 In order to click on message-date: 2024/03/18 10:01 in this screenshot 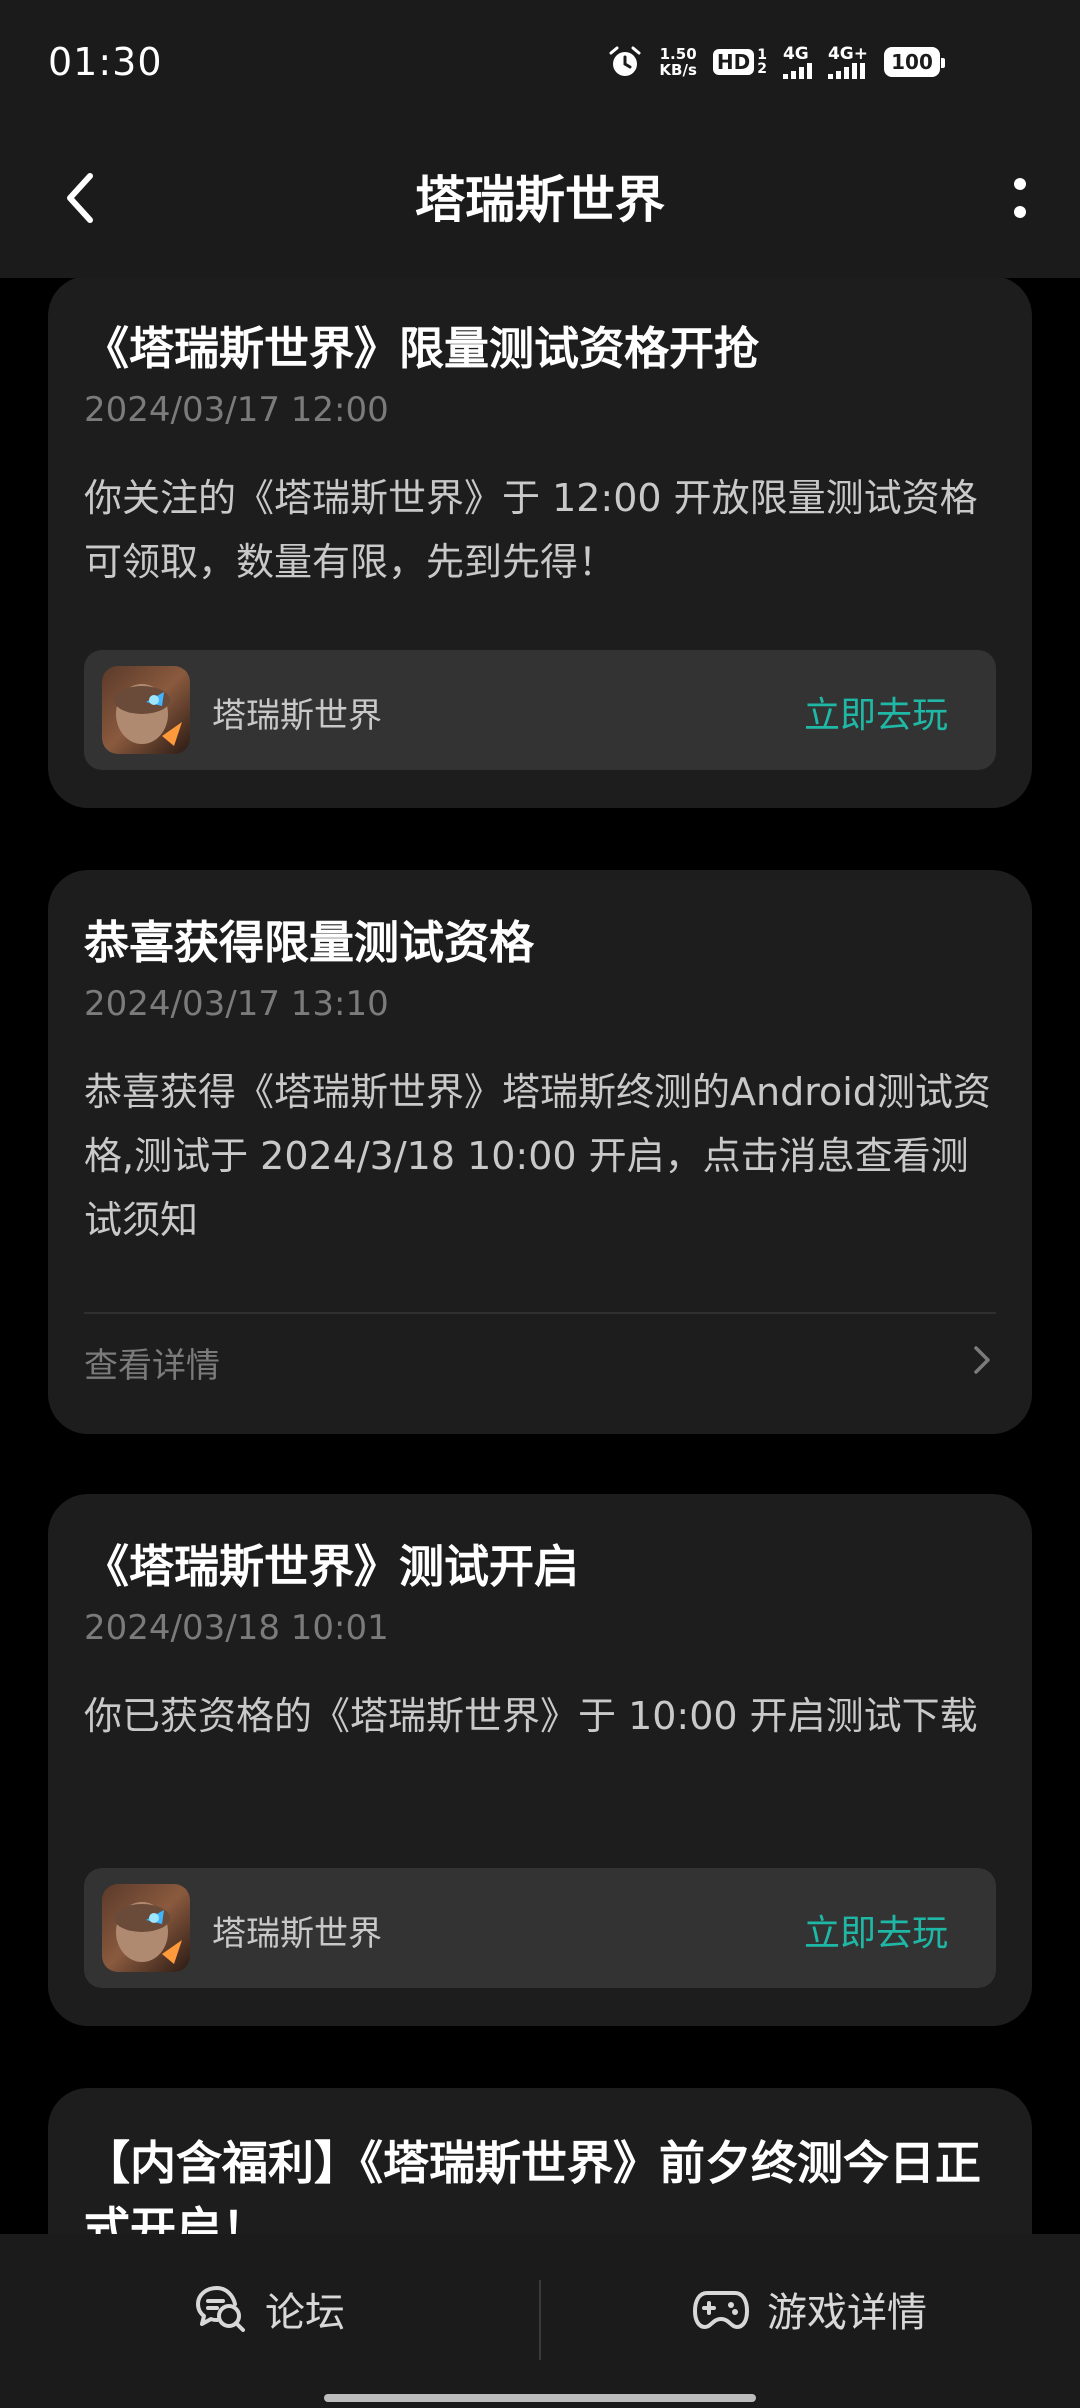, I will do `click(236, 1628)`.